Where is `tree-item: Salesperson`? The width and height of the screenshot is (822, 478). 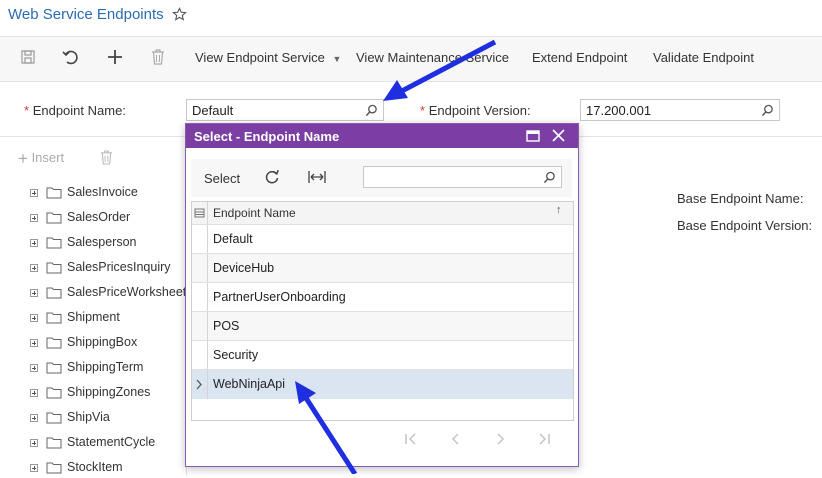
tree-item: Salesperson is located at coordinates (108, 244).